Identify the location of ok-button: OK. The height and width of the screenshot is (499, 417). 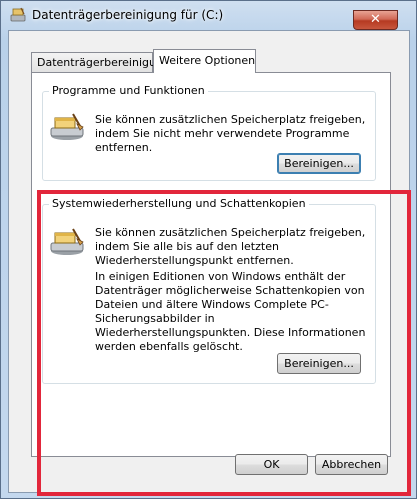
(271, 464).